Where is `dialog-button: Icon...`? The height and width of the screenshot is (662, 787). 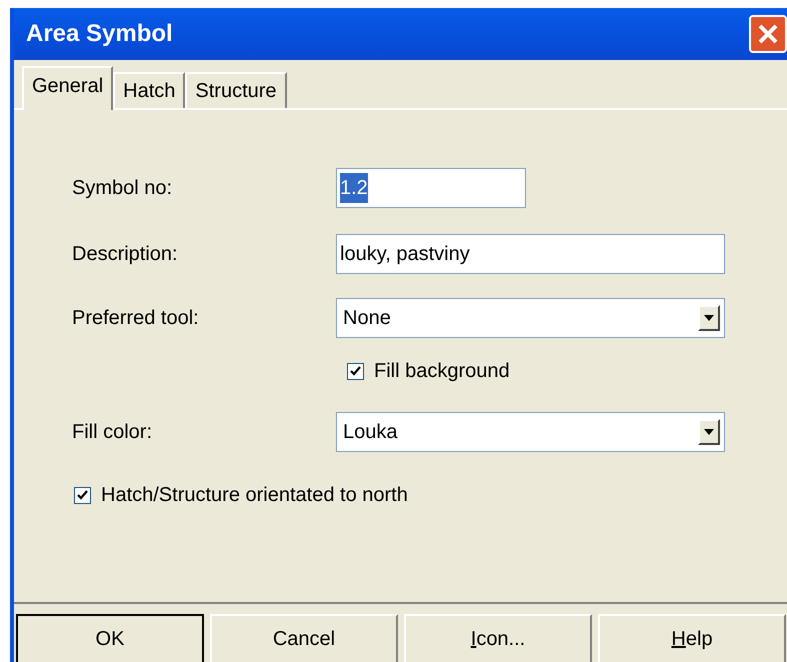 dialog-button: Icon... is located at coordinates (498, 638).